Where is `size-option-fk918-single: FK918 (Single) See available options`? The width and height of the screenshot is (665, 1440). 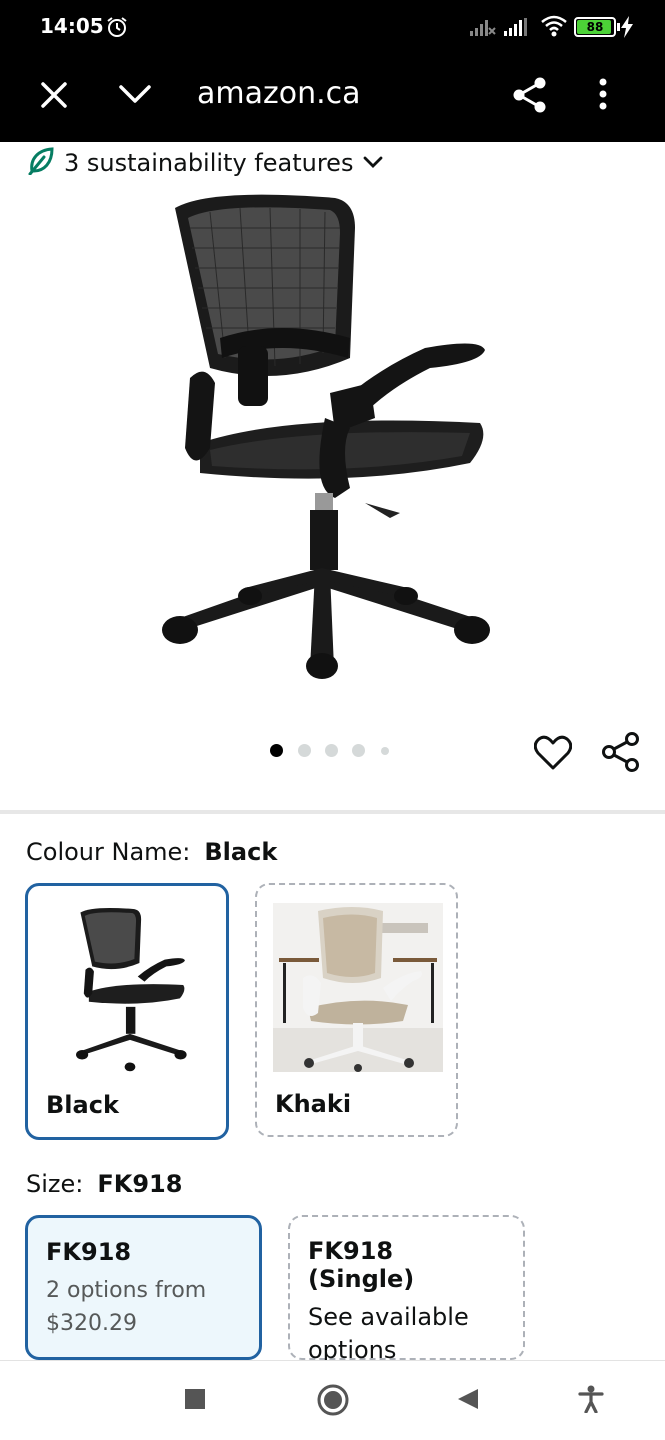 size-option-fk918-single: FK918 (Single) See available options is located at coordinates (406, 1289).